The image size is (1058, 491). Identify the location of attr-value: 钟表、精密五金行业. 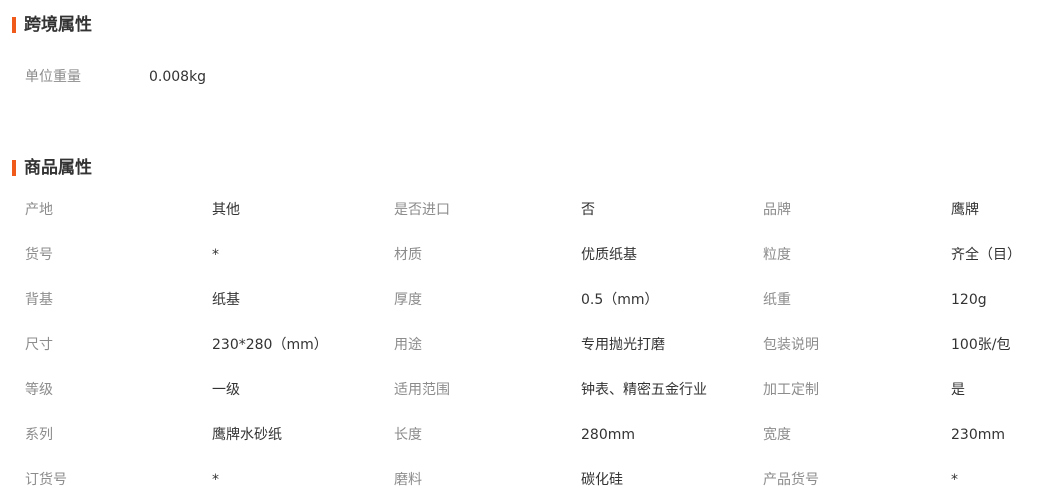
(644, 390).